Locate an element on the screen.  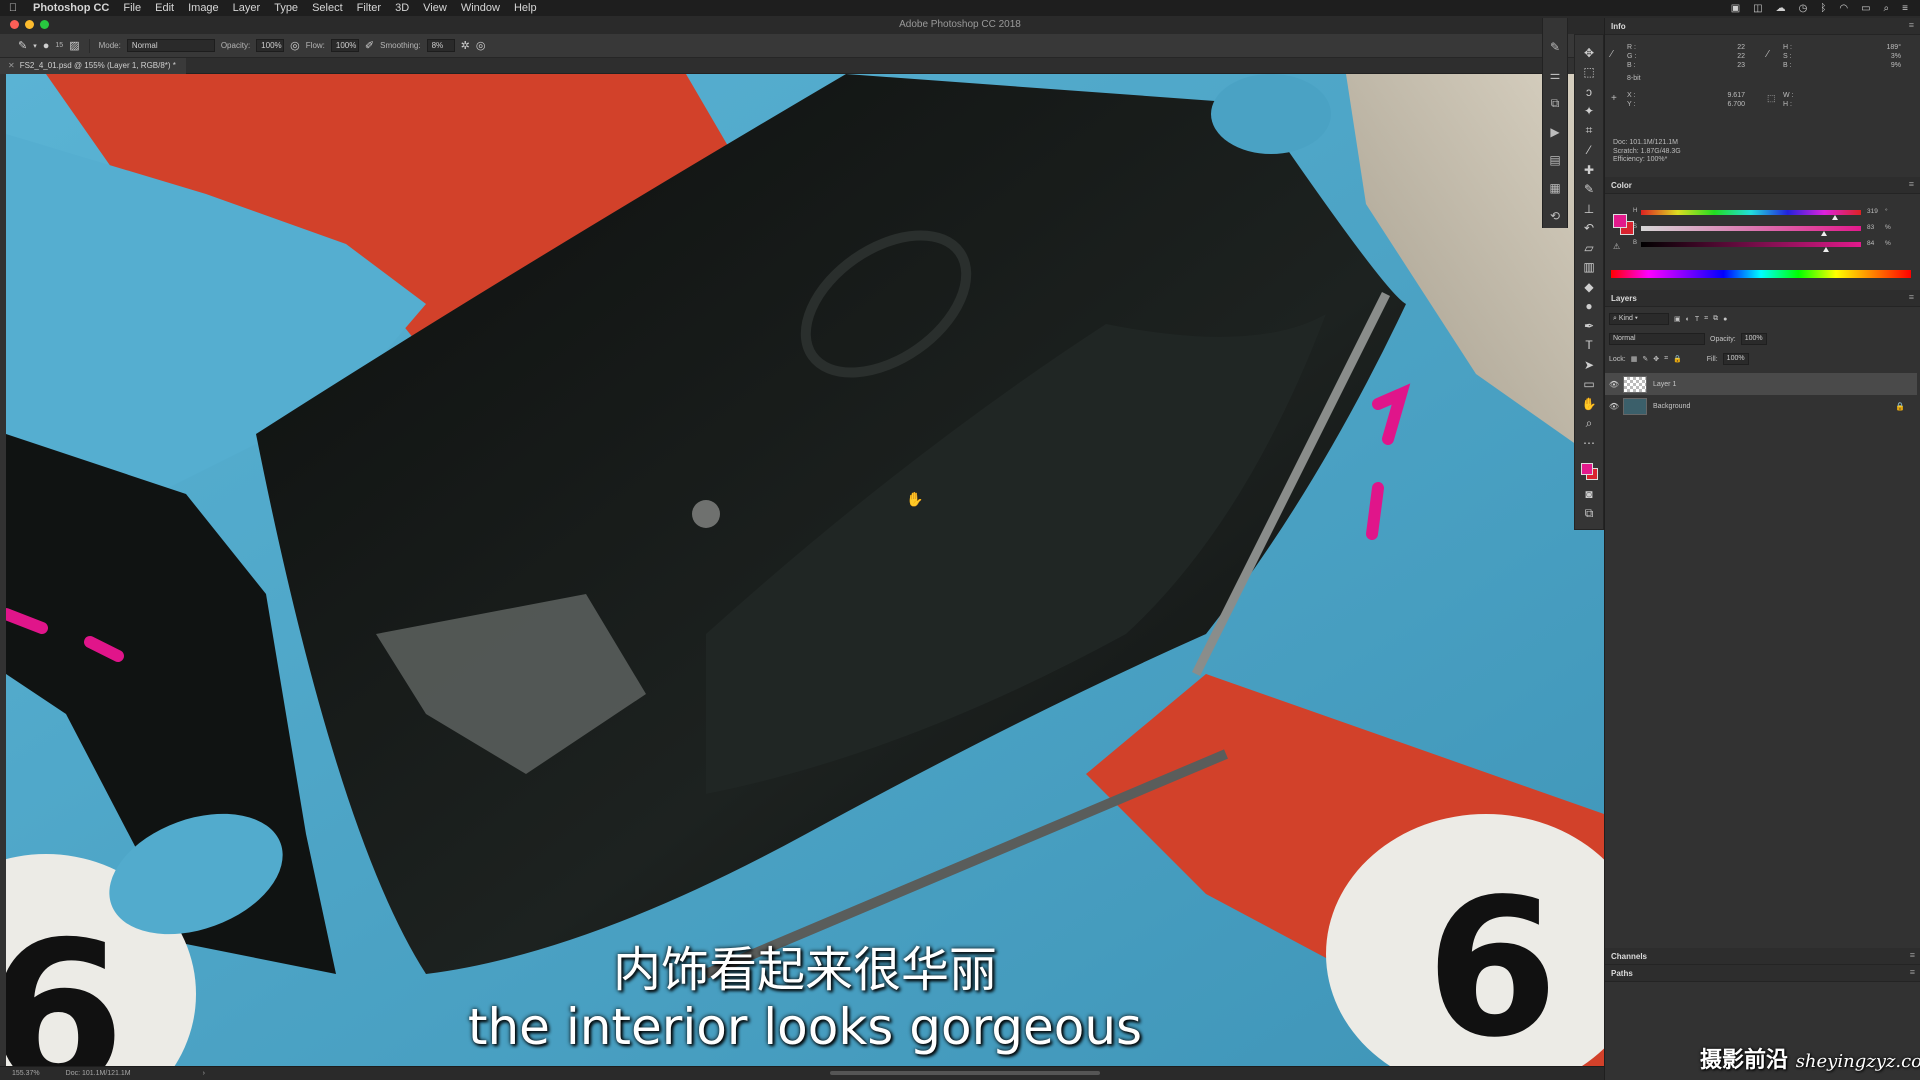
clone-stamp-tool-icon: ⊥ is located at coordinates (1589, 209).